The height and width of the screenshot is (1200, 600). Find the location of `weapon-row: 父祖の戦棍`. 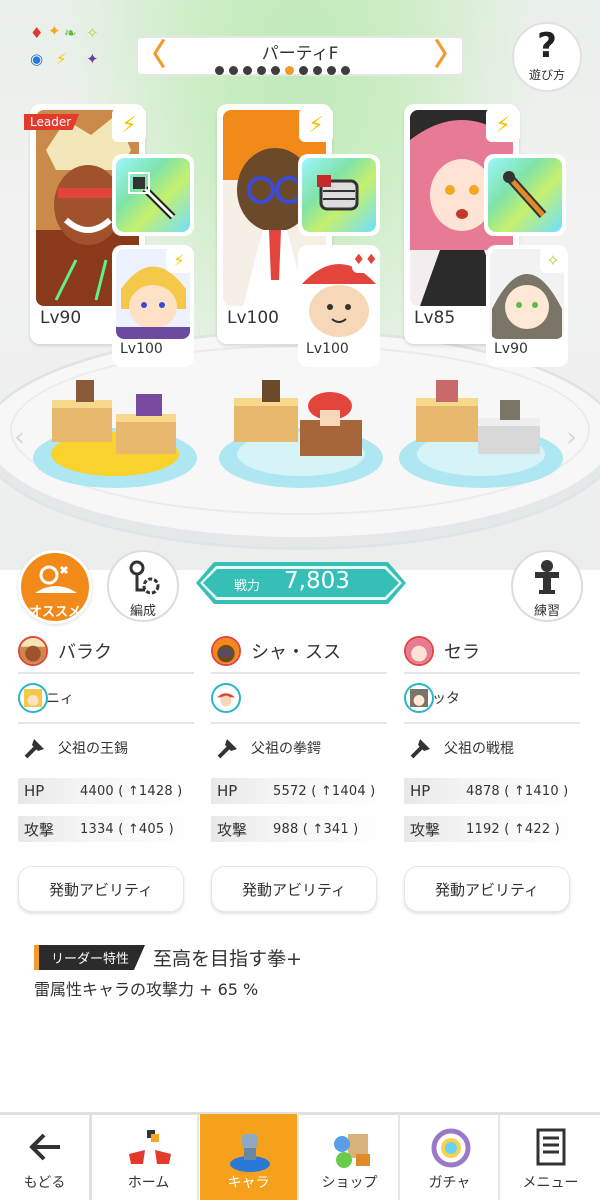

weapon-row: 父祖の戦棍 is located at coordinates (492, 748).